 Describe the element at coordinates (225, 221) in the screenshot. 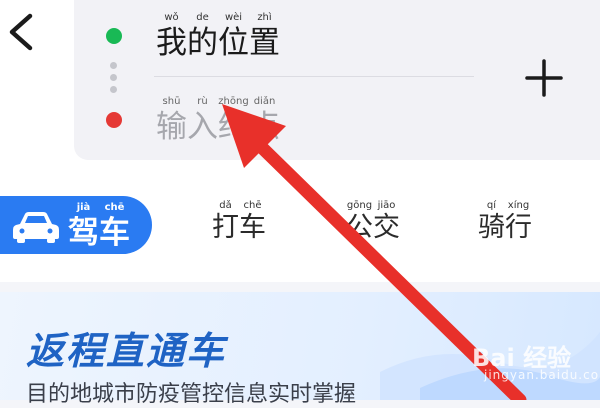

I see `ruby-char: dǎ 打` at that location.